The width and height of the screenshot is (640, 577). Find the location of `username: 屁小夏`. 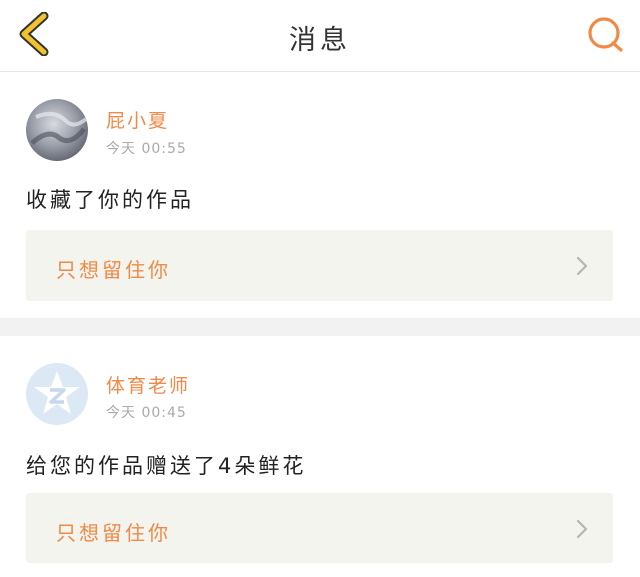

username: 屁小夏 is located at coordinates (137, 119).